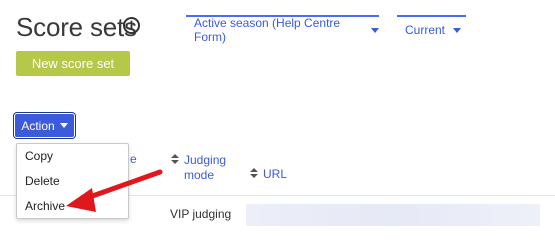  What do you see at coordinates (72, 206) in the screenshot?
I see `menu-item-archive: Archive` at bounding box center [72, 206].